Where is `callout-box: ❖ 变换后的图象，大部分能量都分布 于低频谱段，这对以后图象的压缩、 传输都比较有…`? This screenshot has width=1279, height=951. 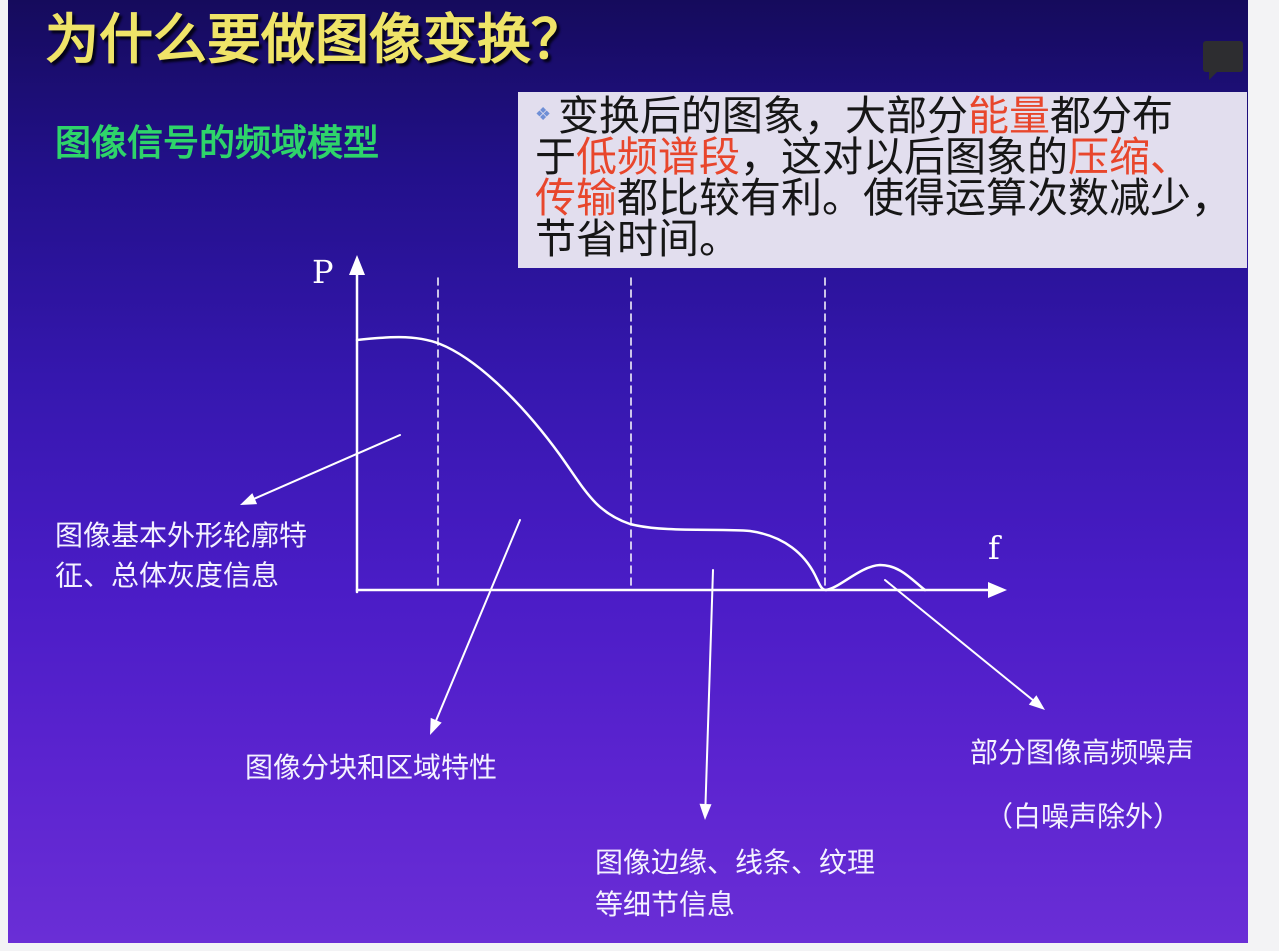
callout-box: ❖ 变换后的图象，大部分能量都分布 于低频谱段，这对以后图象的压缩、 传输都比较有… is located at coordinates (882, 180).